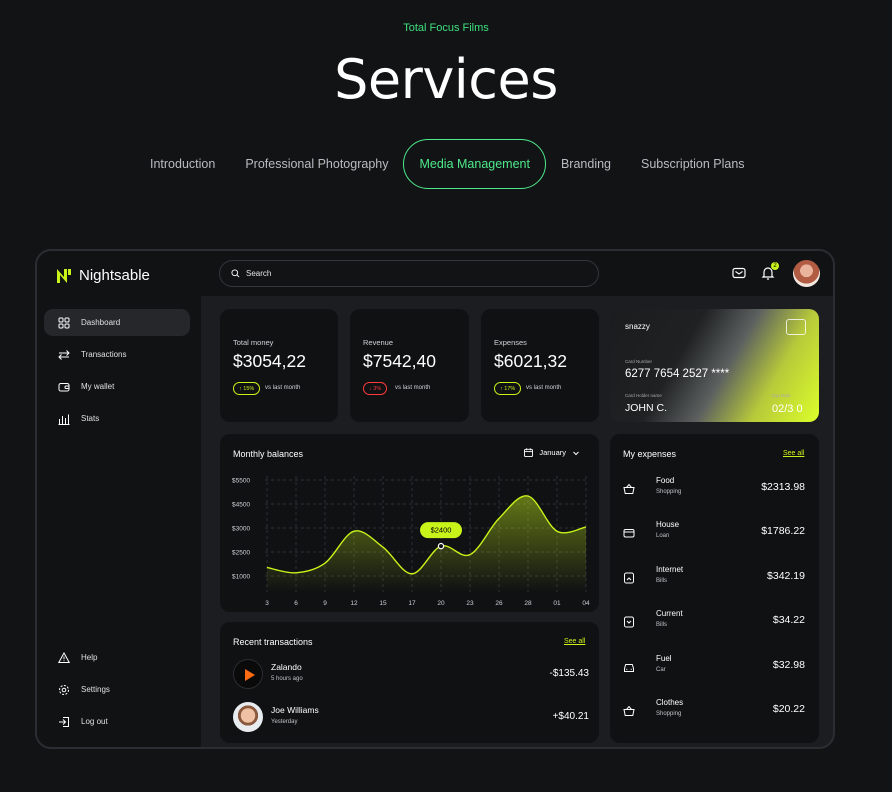  Describe the element at coordinates (411, 674) in the screenshot. I see `transaction-row: Zalando 5 hours ago -$135.43` at that location.